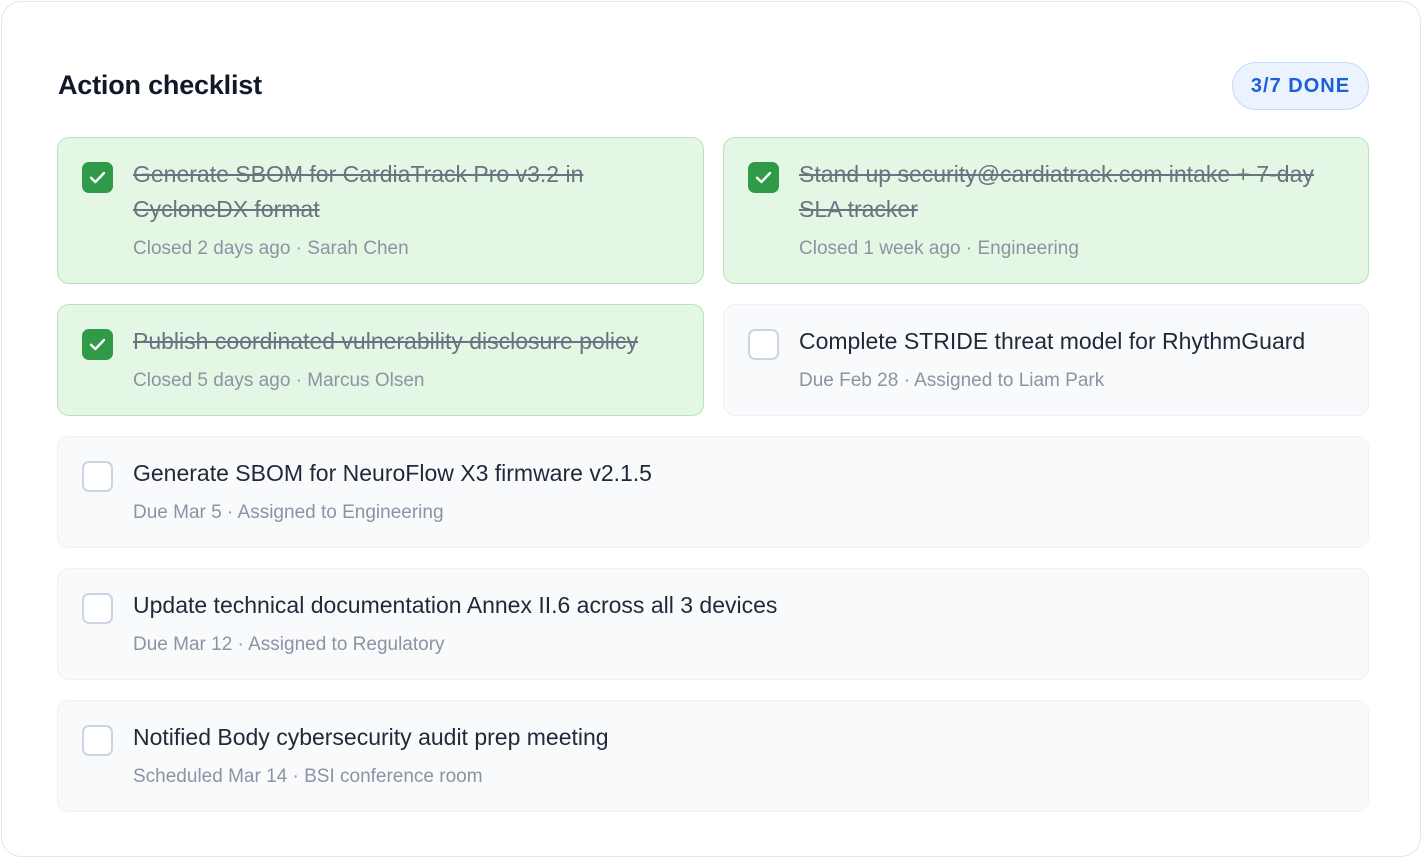 This screenshot has width=1424, height=860. What do you see at coordinates (288, 512) in the screenshot?
I see `item-meta: Due Mar 5 · Assigned to Engineering` at bounding box center [288, 512].